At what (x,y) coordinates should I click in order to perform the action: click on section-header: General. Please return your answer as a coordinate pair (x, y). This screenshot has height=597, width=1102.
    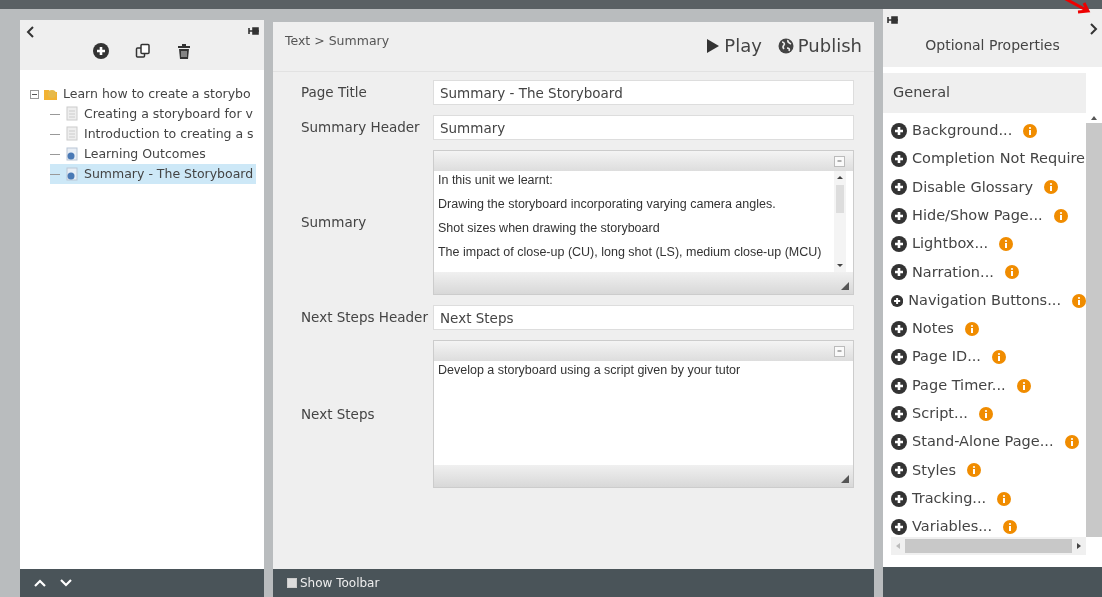
    Looking at the image, I should click on (984, 93).